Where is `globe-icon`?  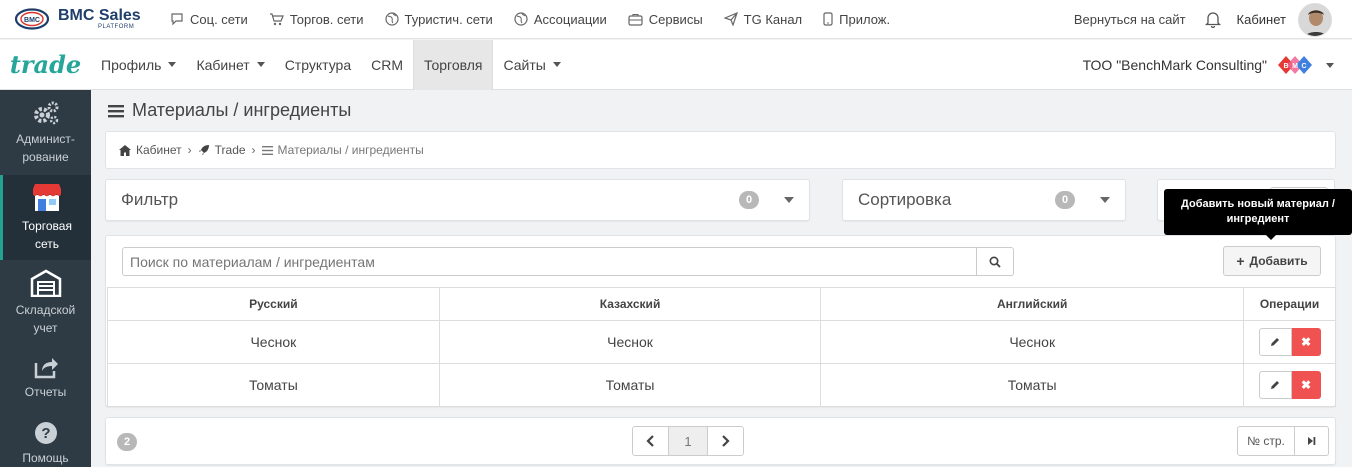 globe-icon is located at coordinates (391, 19).